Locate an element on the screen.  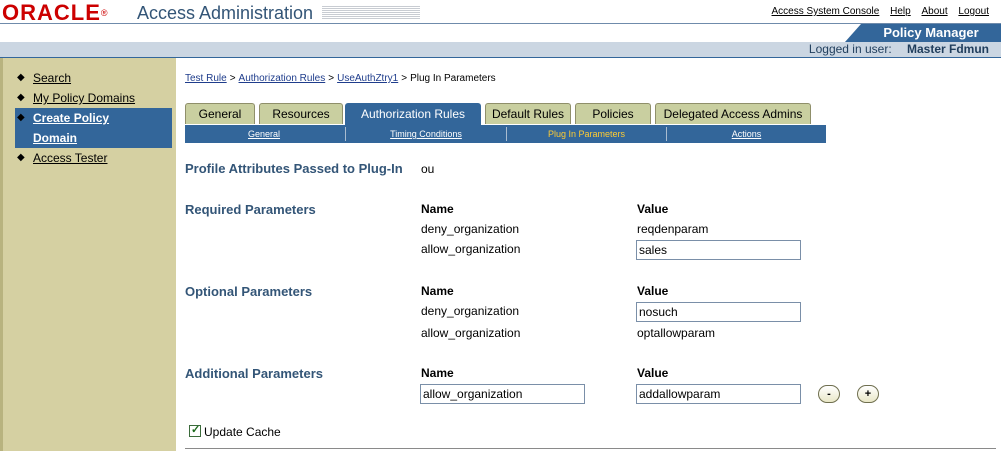
tab-authorization-rules: Authorization Rules is located at coordinates (413, 114).